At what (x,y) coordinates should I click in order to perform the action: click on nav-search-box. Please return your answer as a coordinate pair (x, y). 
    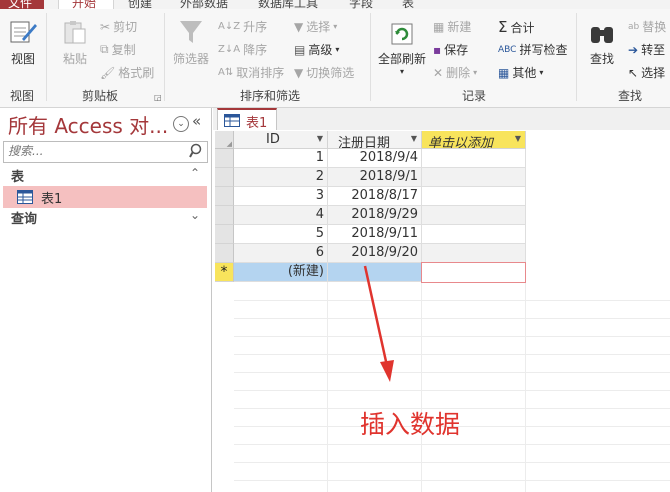
    Looking at the image, I should click on (105, 152).